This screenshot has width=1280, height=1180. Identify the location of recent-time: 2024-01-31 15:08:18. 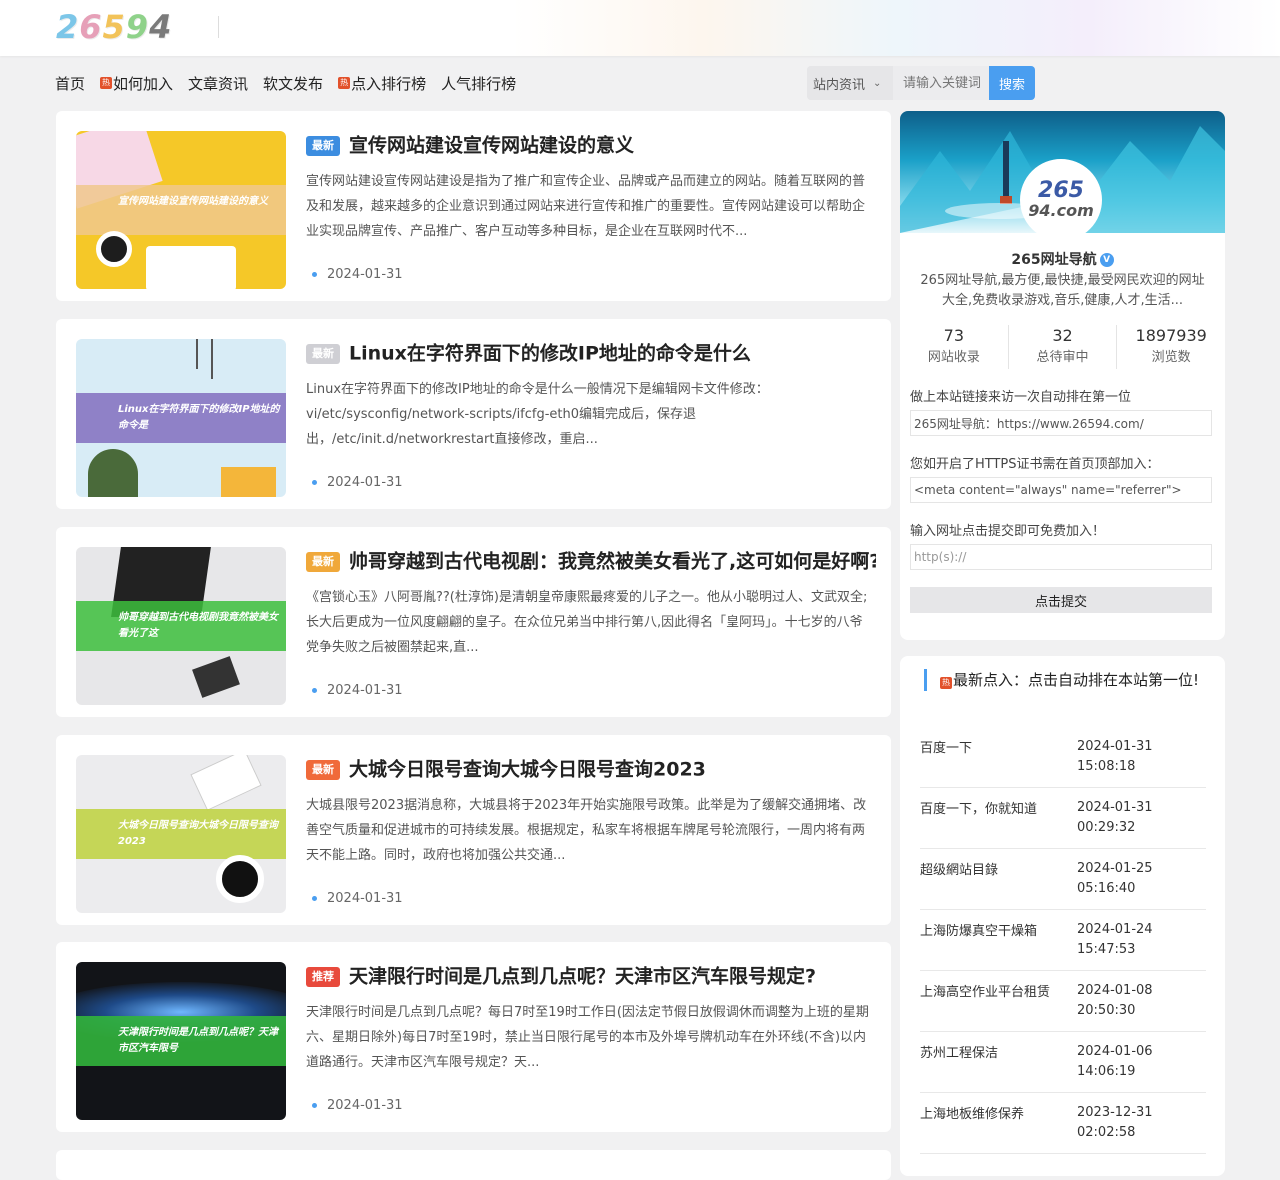
(1115, 757).